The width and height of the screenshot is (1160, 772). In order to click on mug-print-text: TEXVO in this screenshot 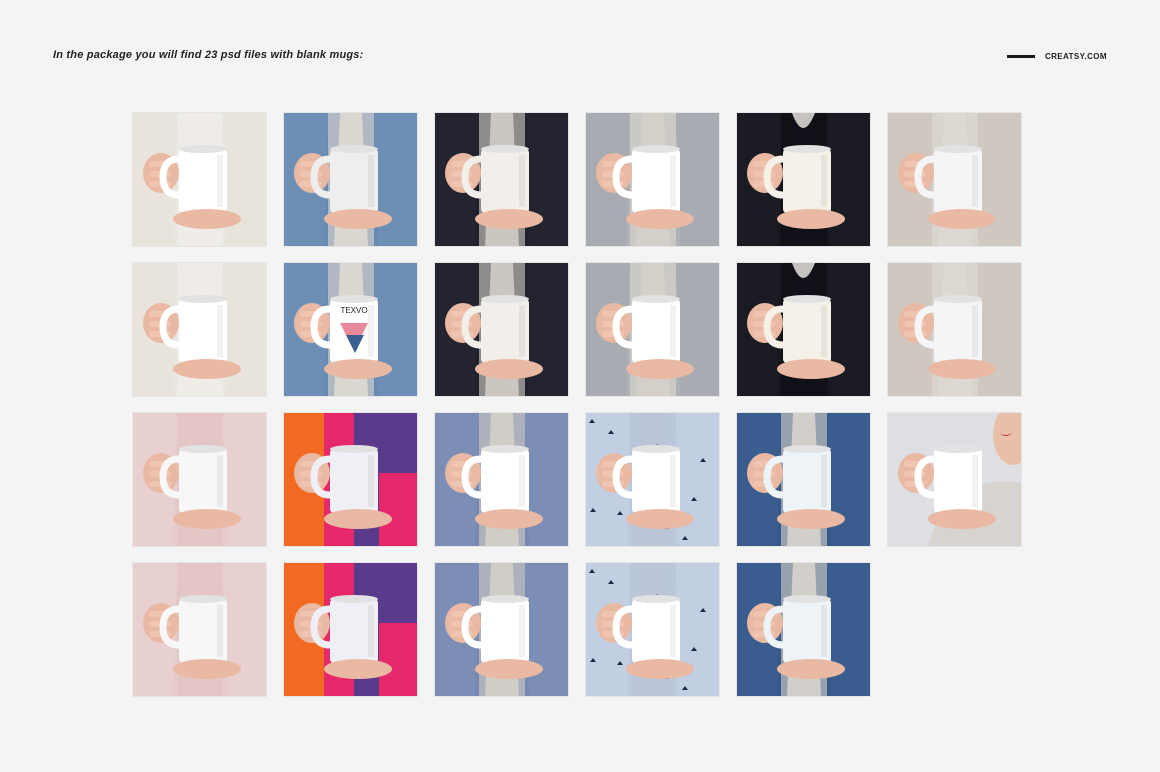, I will do `click(353, 310)`.